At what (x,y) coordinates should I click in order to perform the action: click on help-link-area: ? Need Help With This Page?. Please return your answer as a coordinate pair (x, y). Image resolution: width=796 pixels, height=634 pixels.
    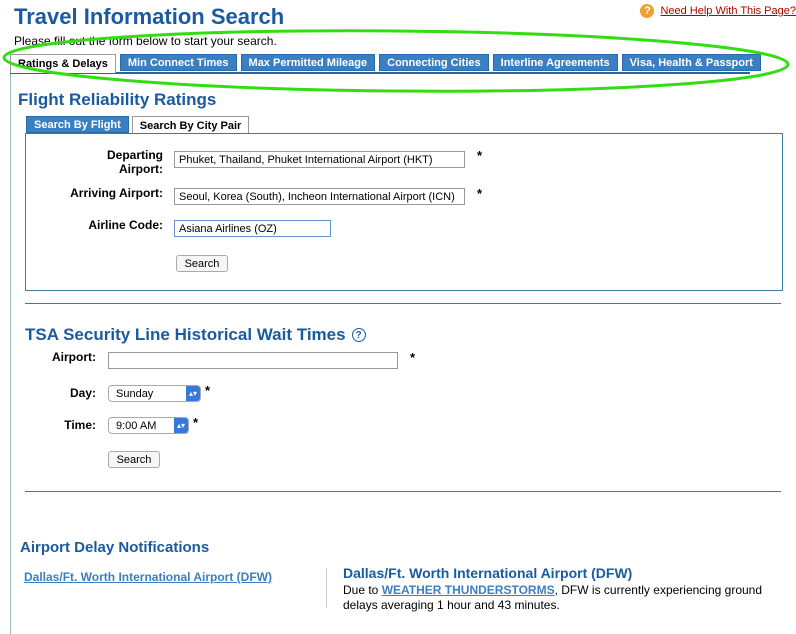
    Looking at the image, I should click on (718, 11).